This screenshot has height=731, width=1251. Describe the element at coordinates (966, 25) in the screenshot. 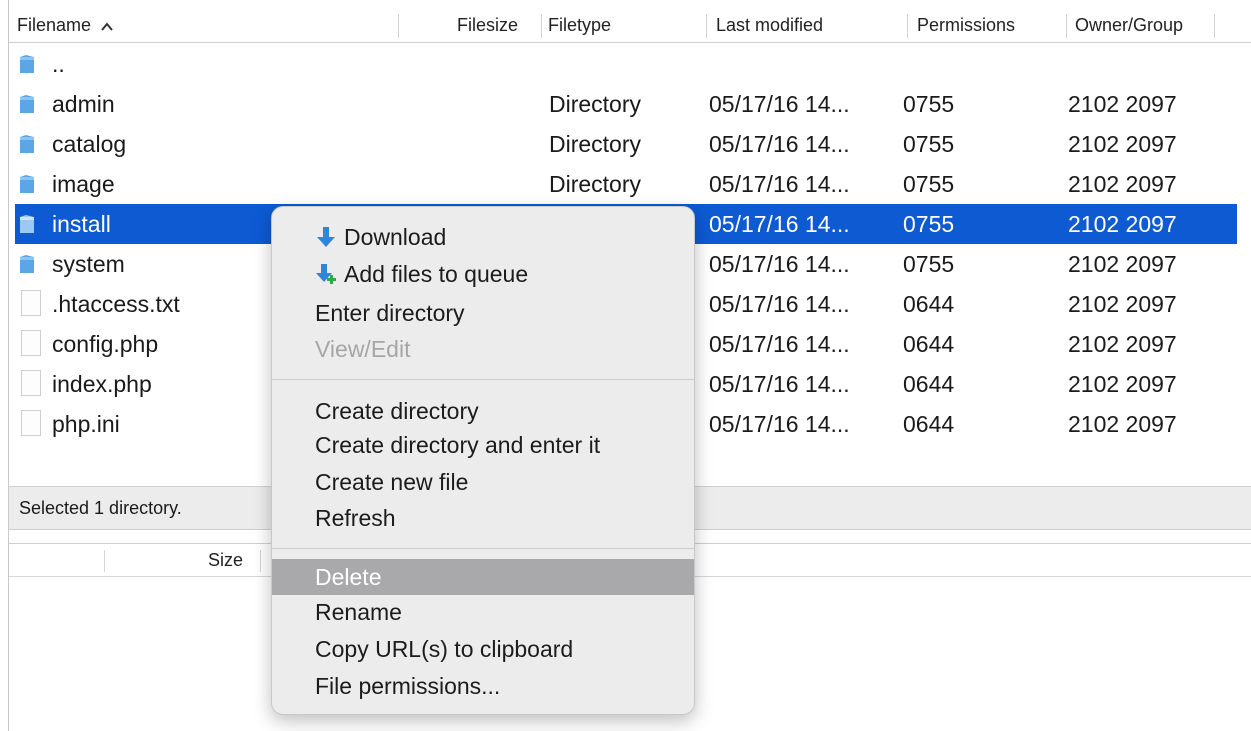

I see `column-permissions: Permissions` at that location.